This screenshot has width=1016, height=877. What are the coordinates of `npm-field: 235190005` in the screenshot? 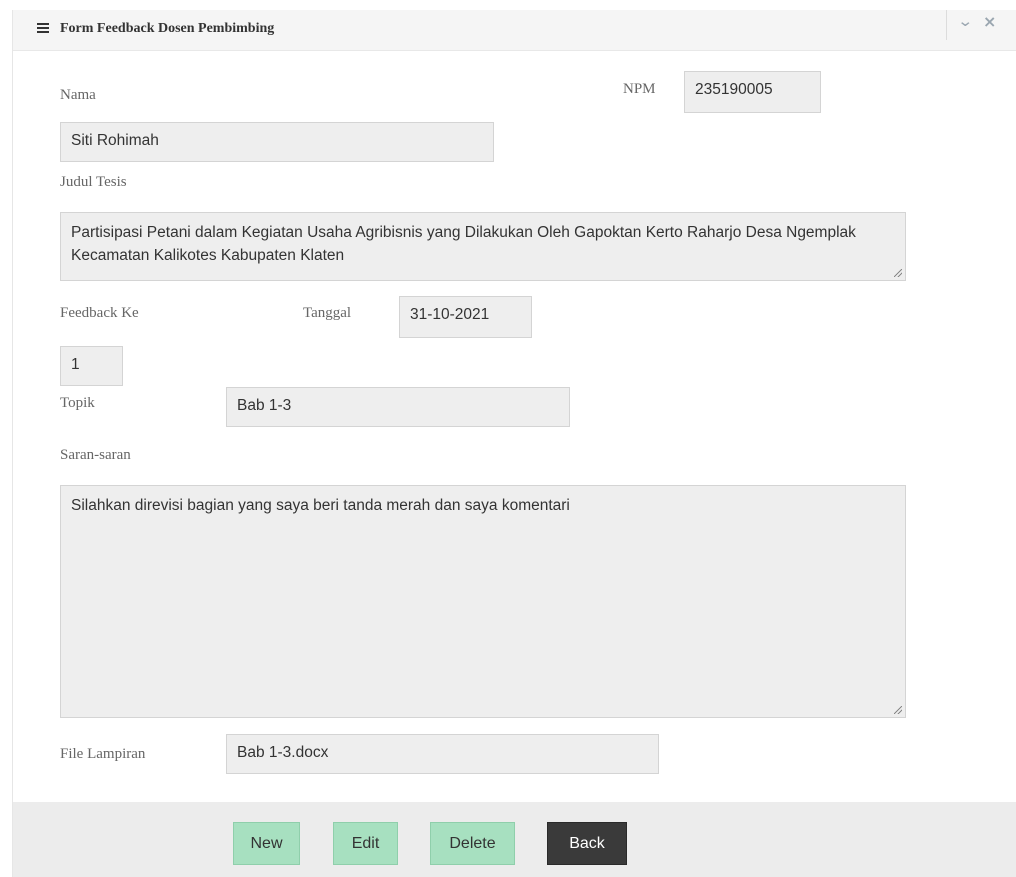 It's located at (752, 92).